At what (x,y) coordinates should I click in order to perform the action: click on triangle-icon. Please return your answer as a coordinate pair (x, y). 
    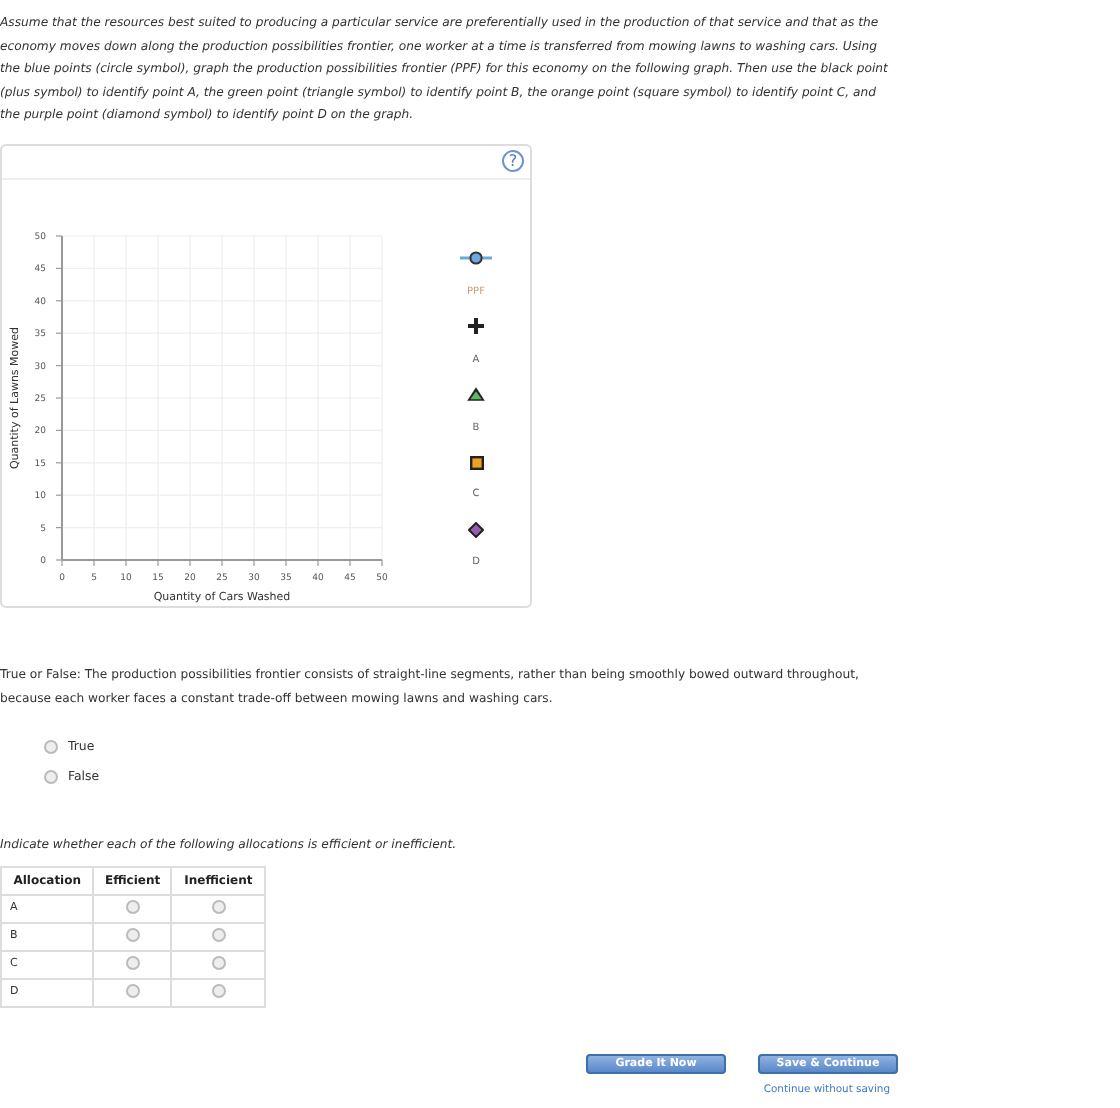
    Looking at the image, I should click on (476, 394).